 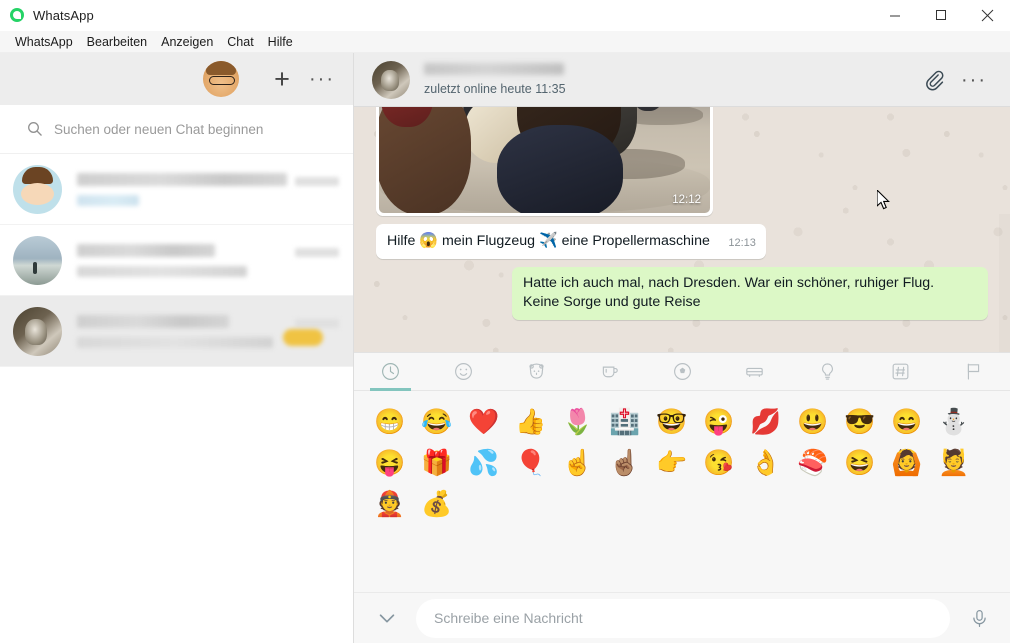 What do you see at coordinates (536, 372) in the screenshot?
I see `emoji-tab-animals` at bounding box center [536, 372].